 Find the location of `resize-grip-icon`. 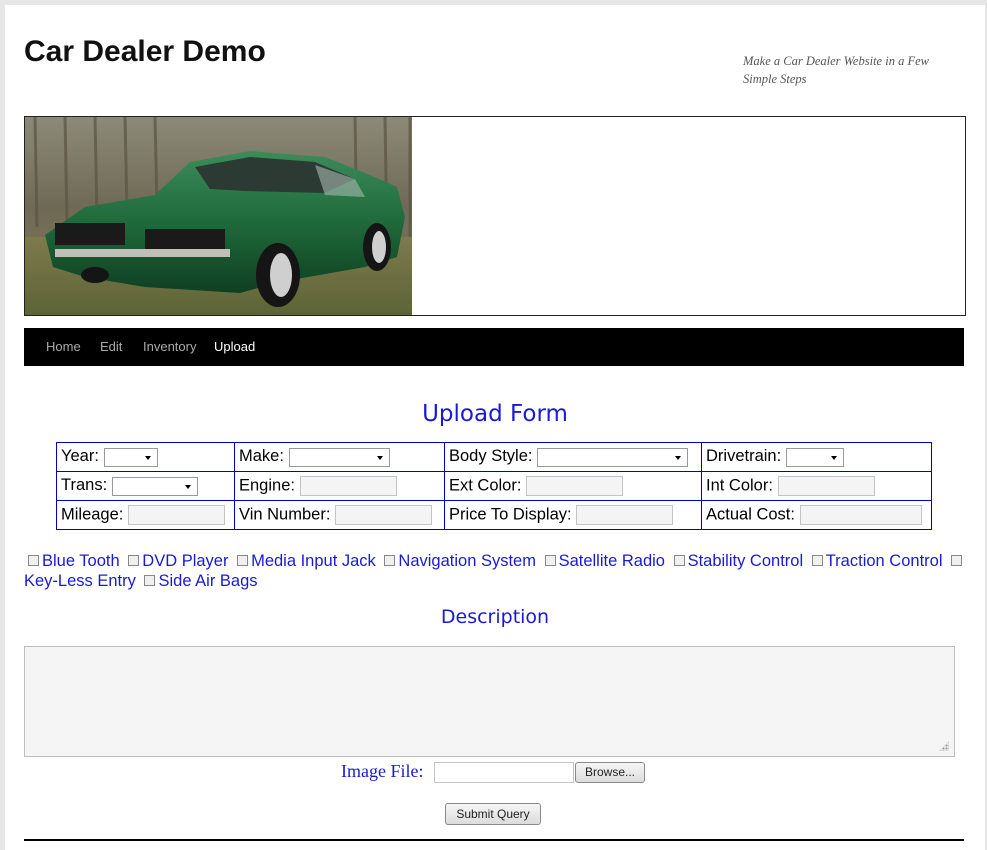

resize-grip-icon is located at coordinates (944, 746).